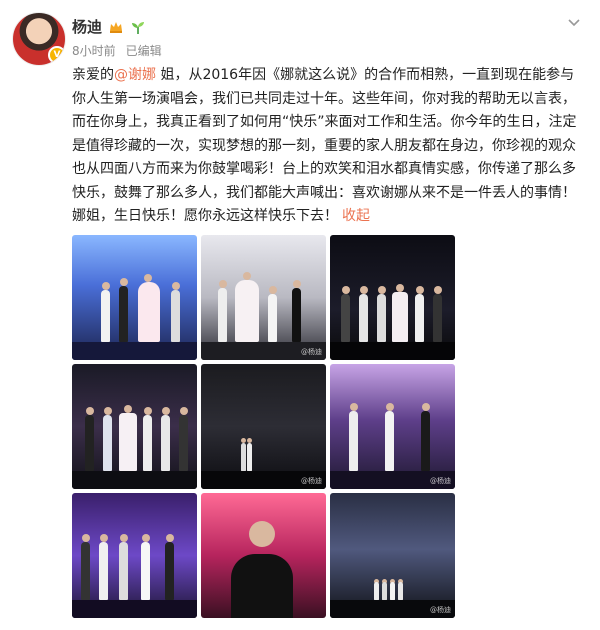 Image resolution: width=600 pixels, height=630 pixels. What do you see at coordinates (39, 39) in the screenshot?
I see `avatar: V` at bounding box center [39, 39].